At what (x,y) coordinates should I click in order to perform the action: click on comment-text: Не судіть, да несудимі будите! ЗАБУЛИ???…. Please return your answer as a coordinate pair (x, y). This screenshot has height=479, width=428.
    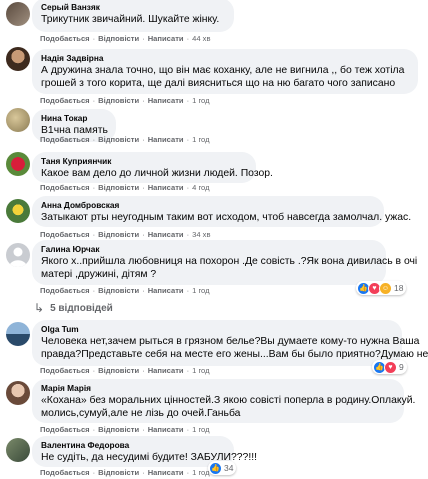
    Looking at the image, I should click on (149, 457).